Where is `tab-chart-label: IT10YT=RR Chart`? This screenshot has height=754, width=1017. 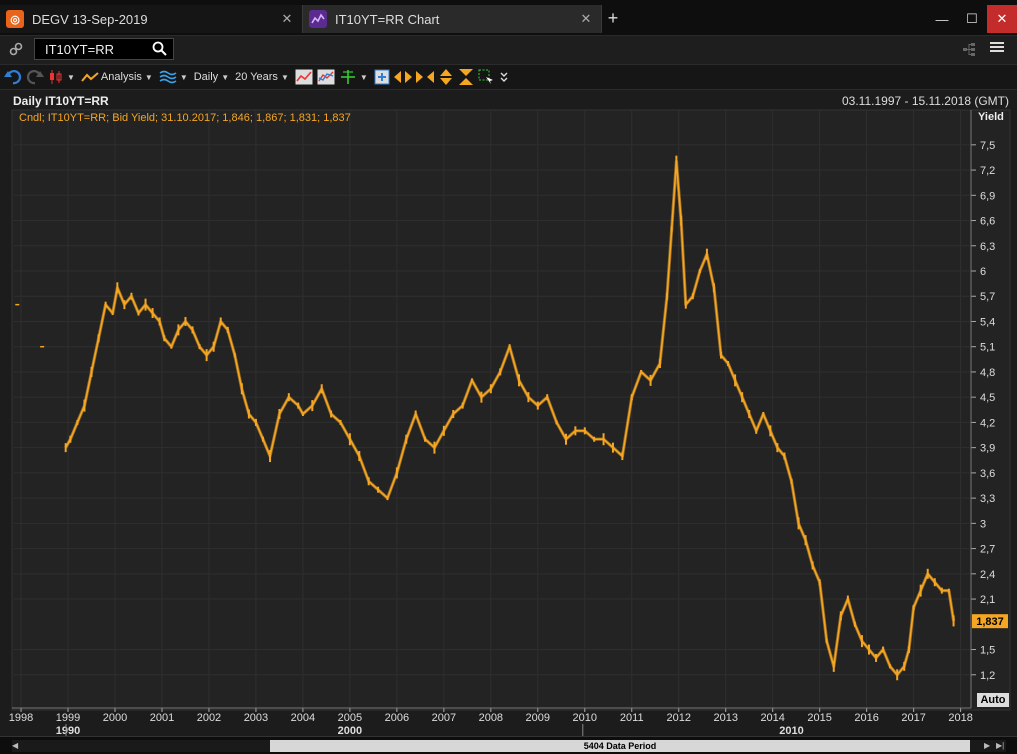 tab-chart-label: IT10YT=RR Chart is located at coordinates (387, 19).